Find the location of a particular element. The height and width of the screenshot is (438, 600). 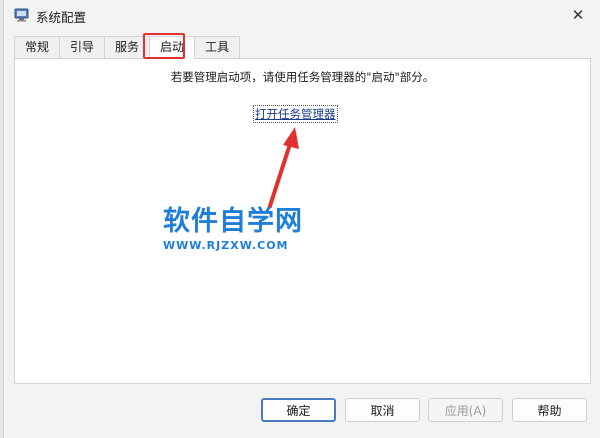

tab-strip: 常规 引导 服务 启动 工具 is located at coordinates (127, 47).